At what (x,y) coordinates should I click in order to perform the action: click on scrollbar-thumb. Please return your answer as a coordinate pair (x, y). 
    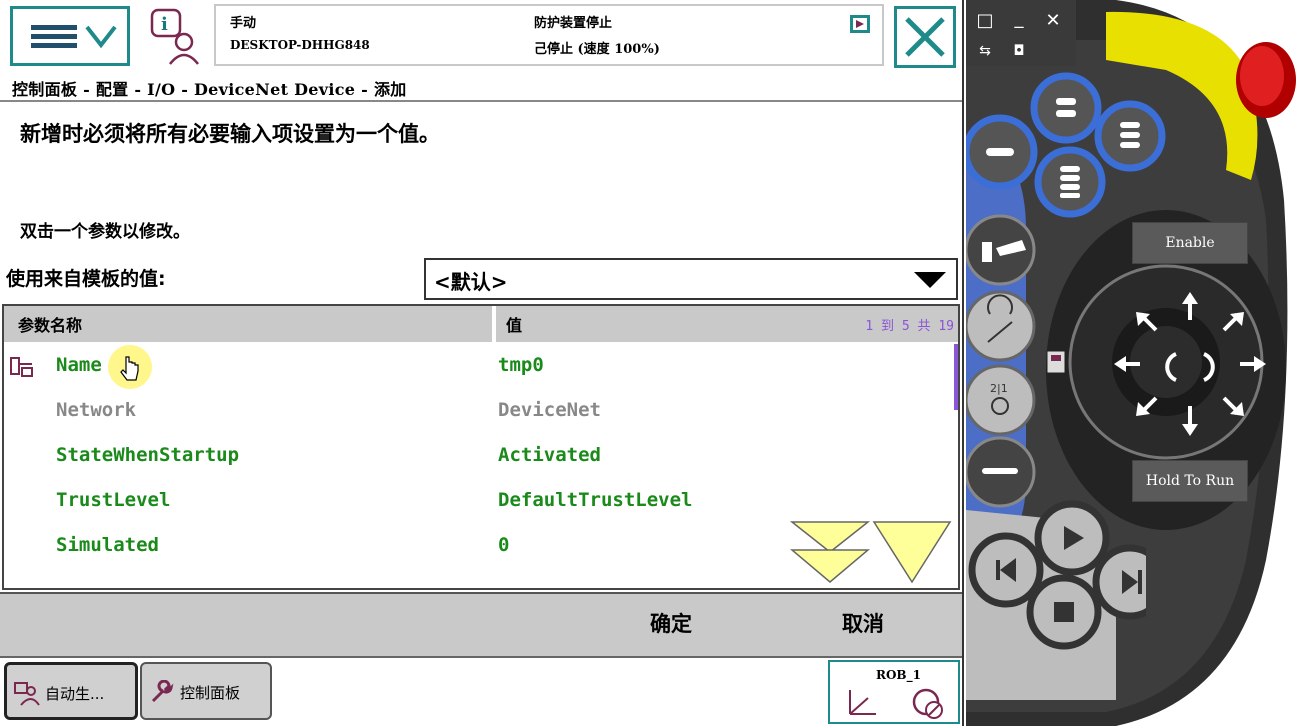
    Looking at the image, I should click on (956, 377).